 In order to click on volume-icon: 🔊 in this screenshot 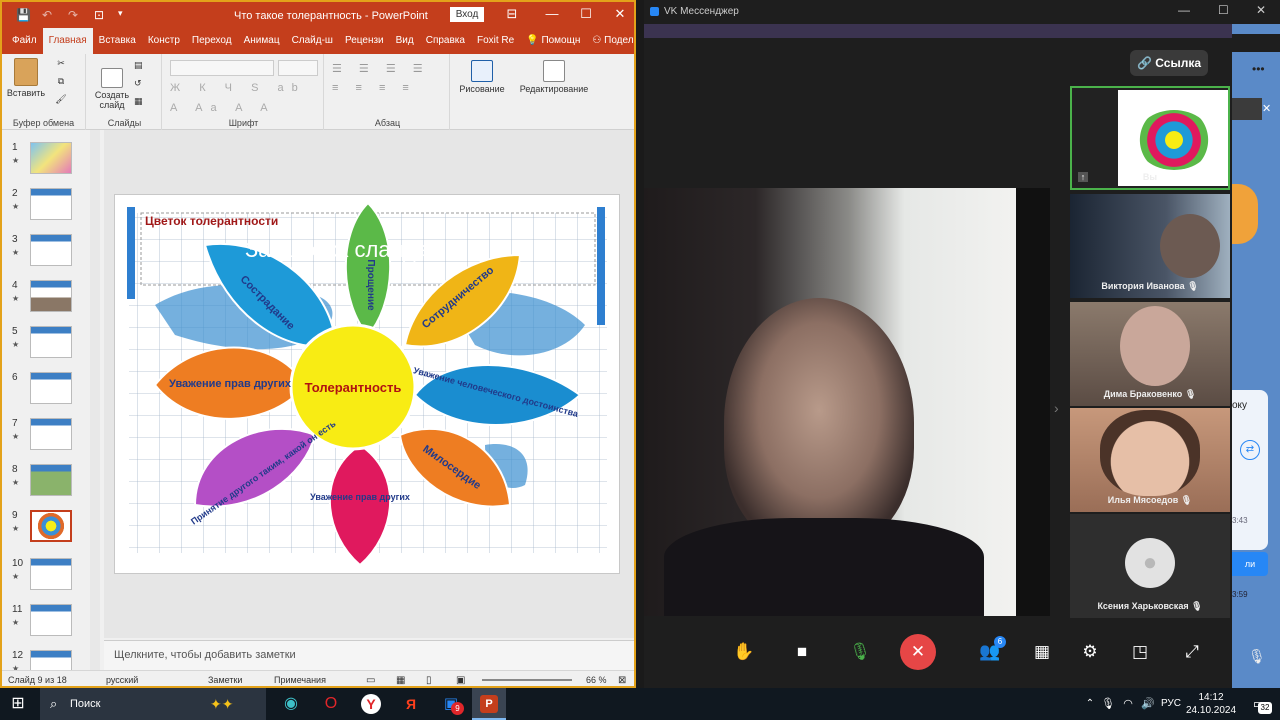, I will do `click(1148, 704)`.